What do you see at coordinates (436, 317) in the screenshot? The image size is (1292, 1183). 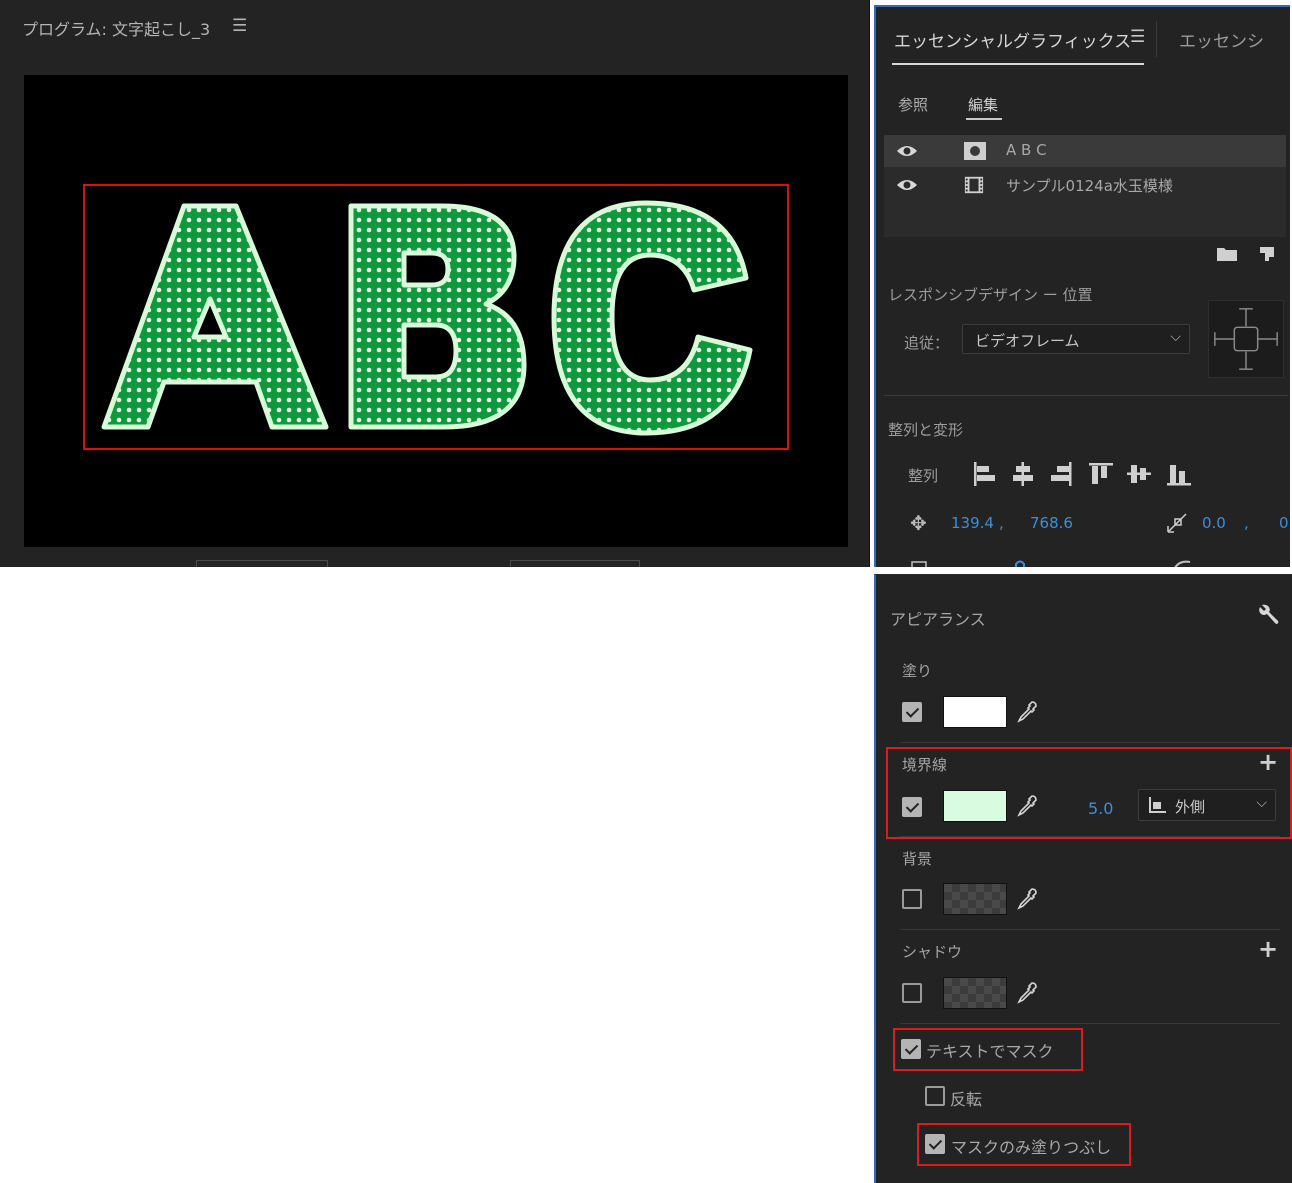 I see `text-selection-bounding-box` at bounding box center [436, 317].